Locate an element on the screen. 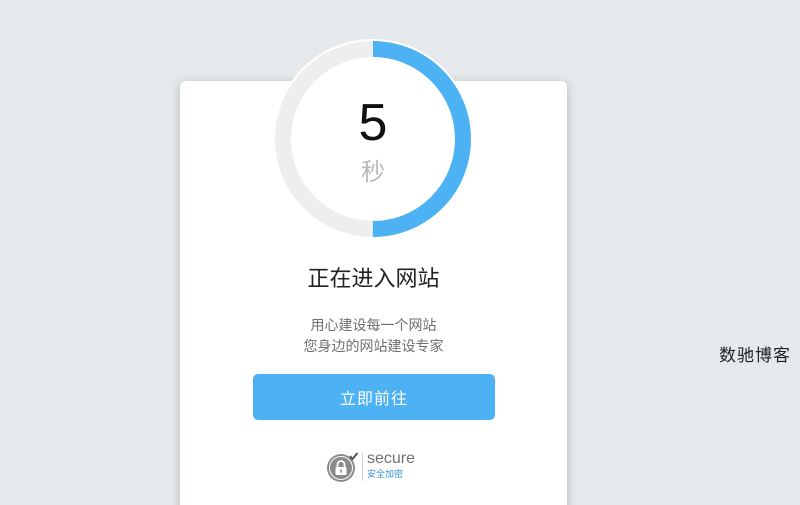 The image size is (800, 505). lock-icon is located at coordinates (343, 467).